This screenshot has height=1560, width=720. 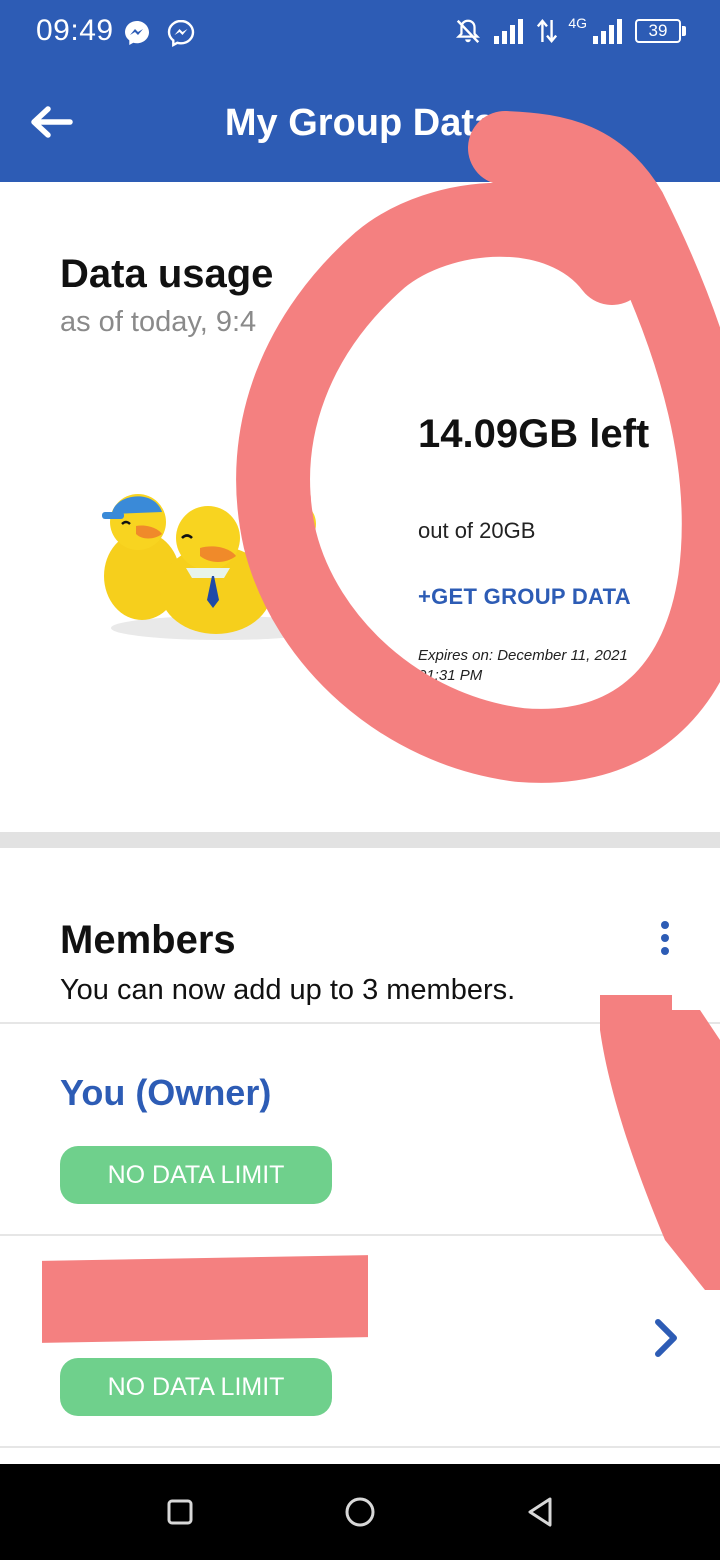 What do you see at coordinates (540, 1512) in the screenshot?
I see `back-triangle-icon` at bounding box center [540, 1512].